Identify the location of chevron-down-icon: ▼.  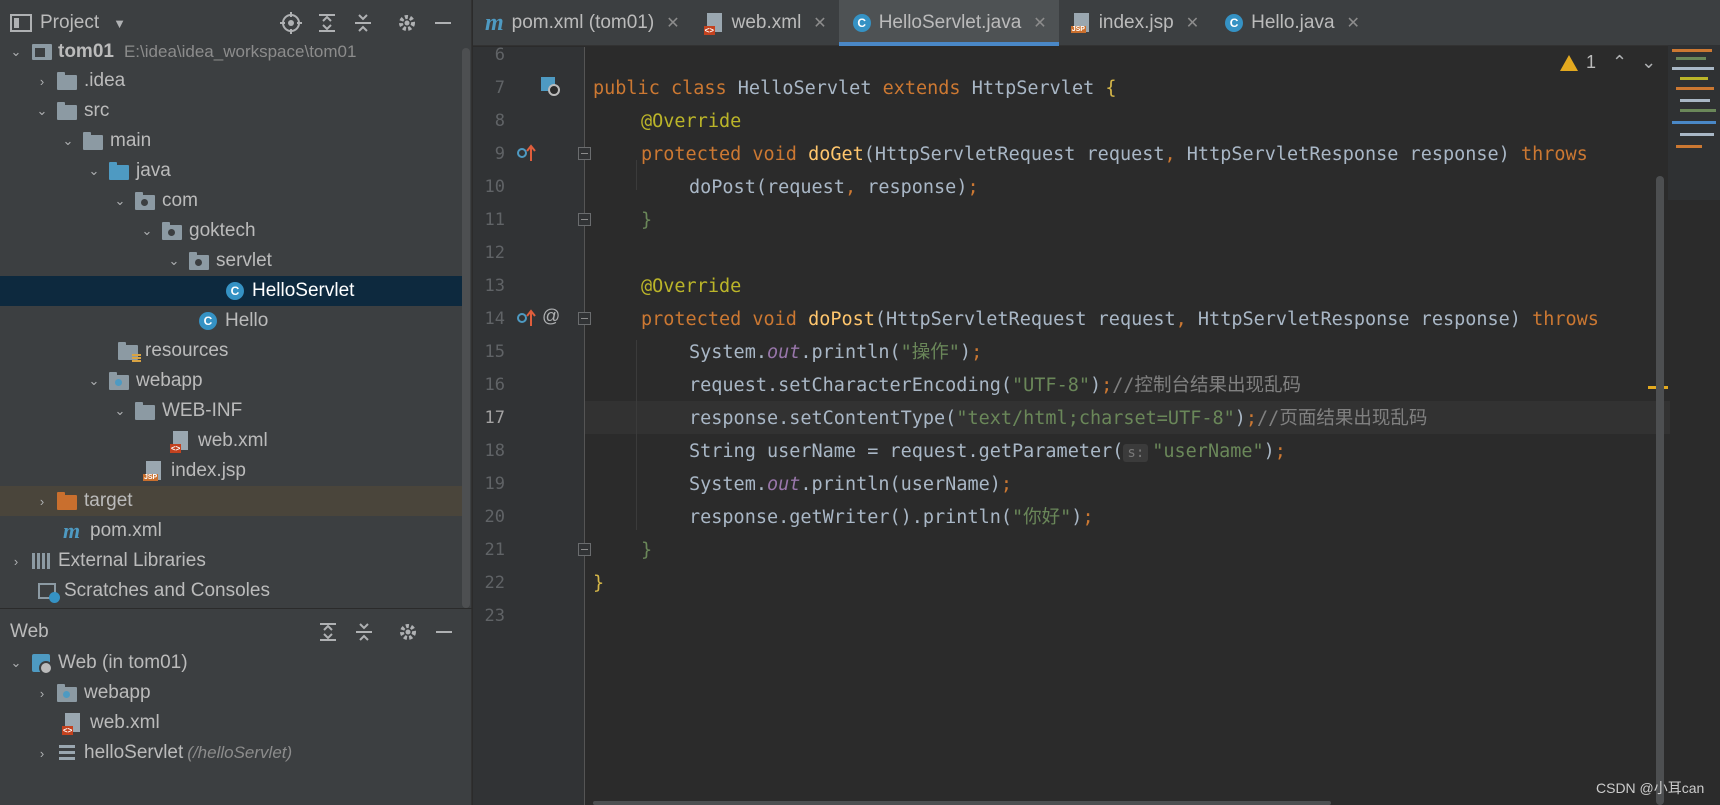
(119, 23).